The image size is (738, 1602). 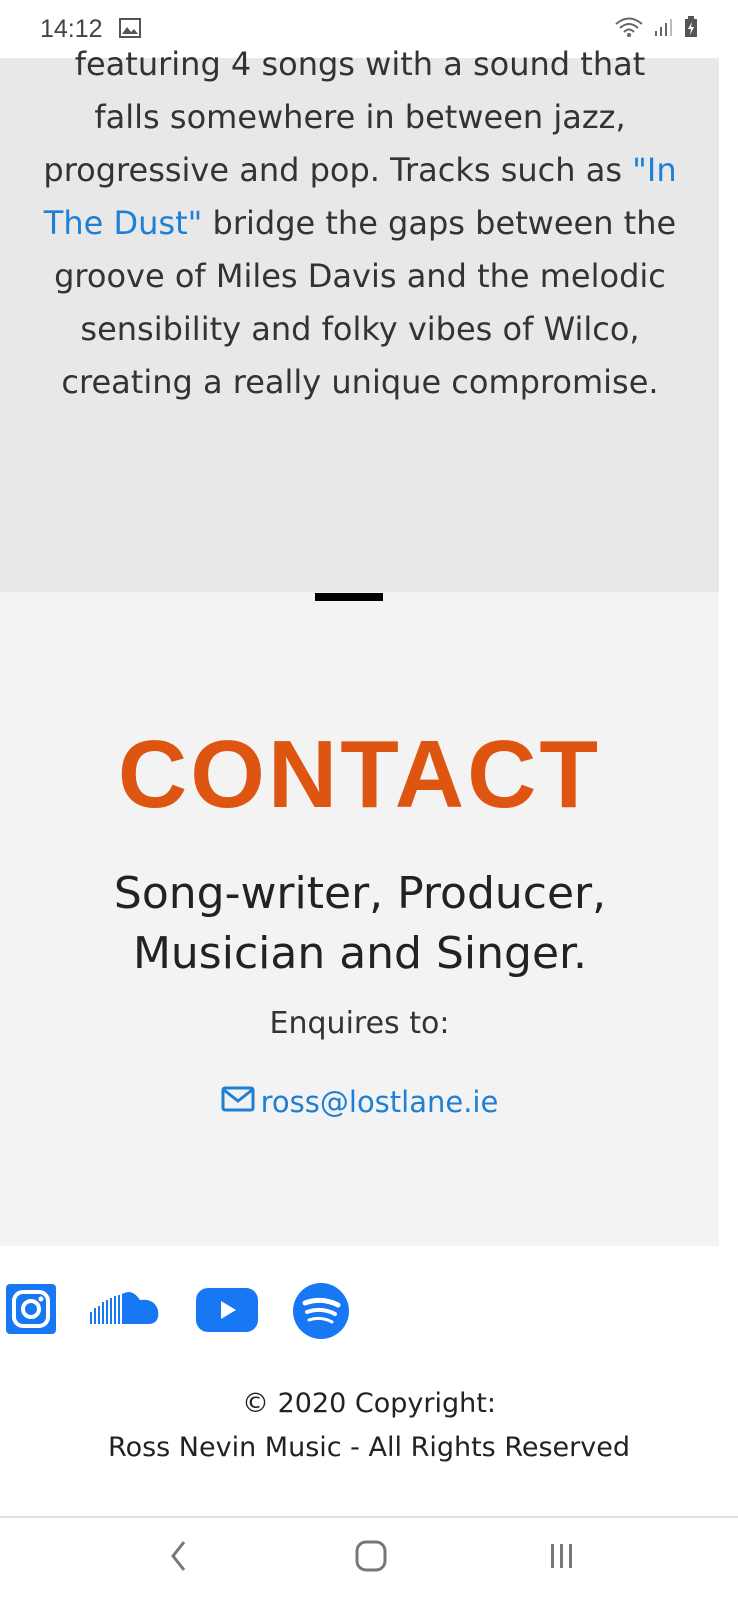 I want to click on signal-icon, so click(x=664, y=27).